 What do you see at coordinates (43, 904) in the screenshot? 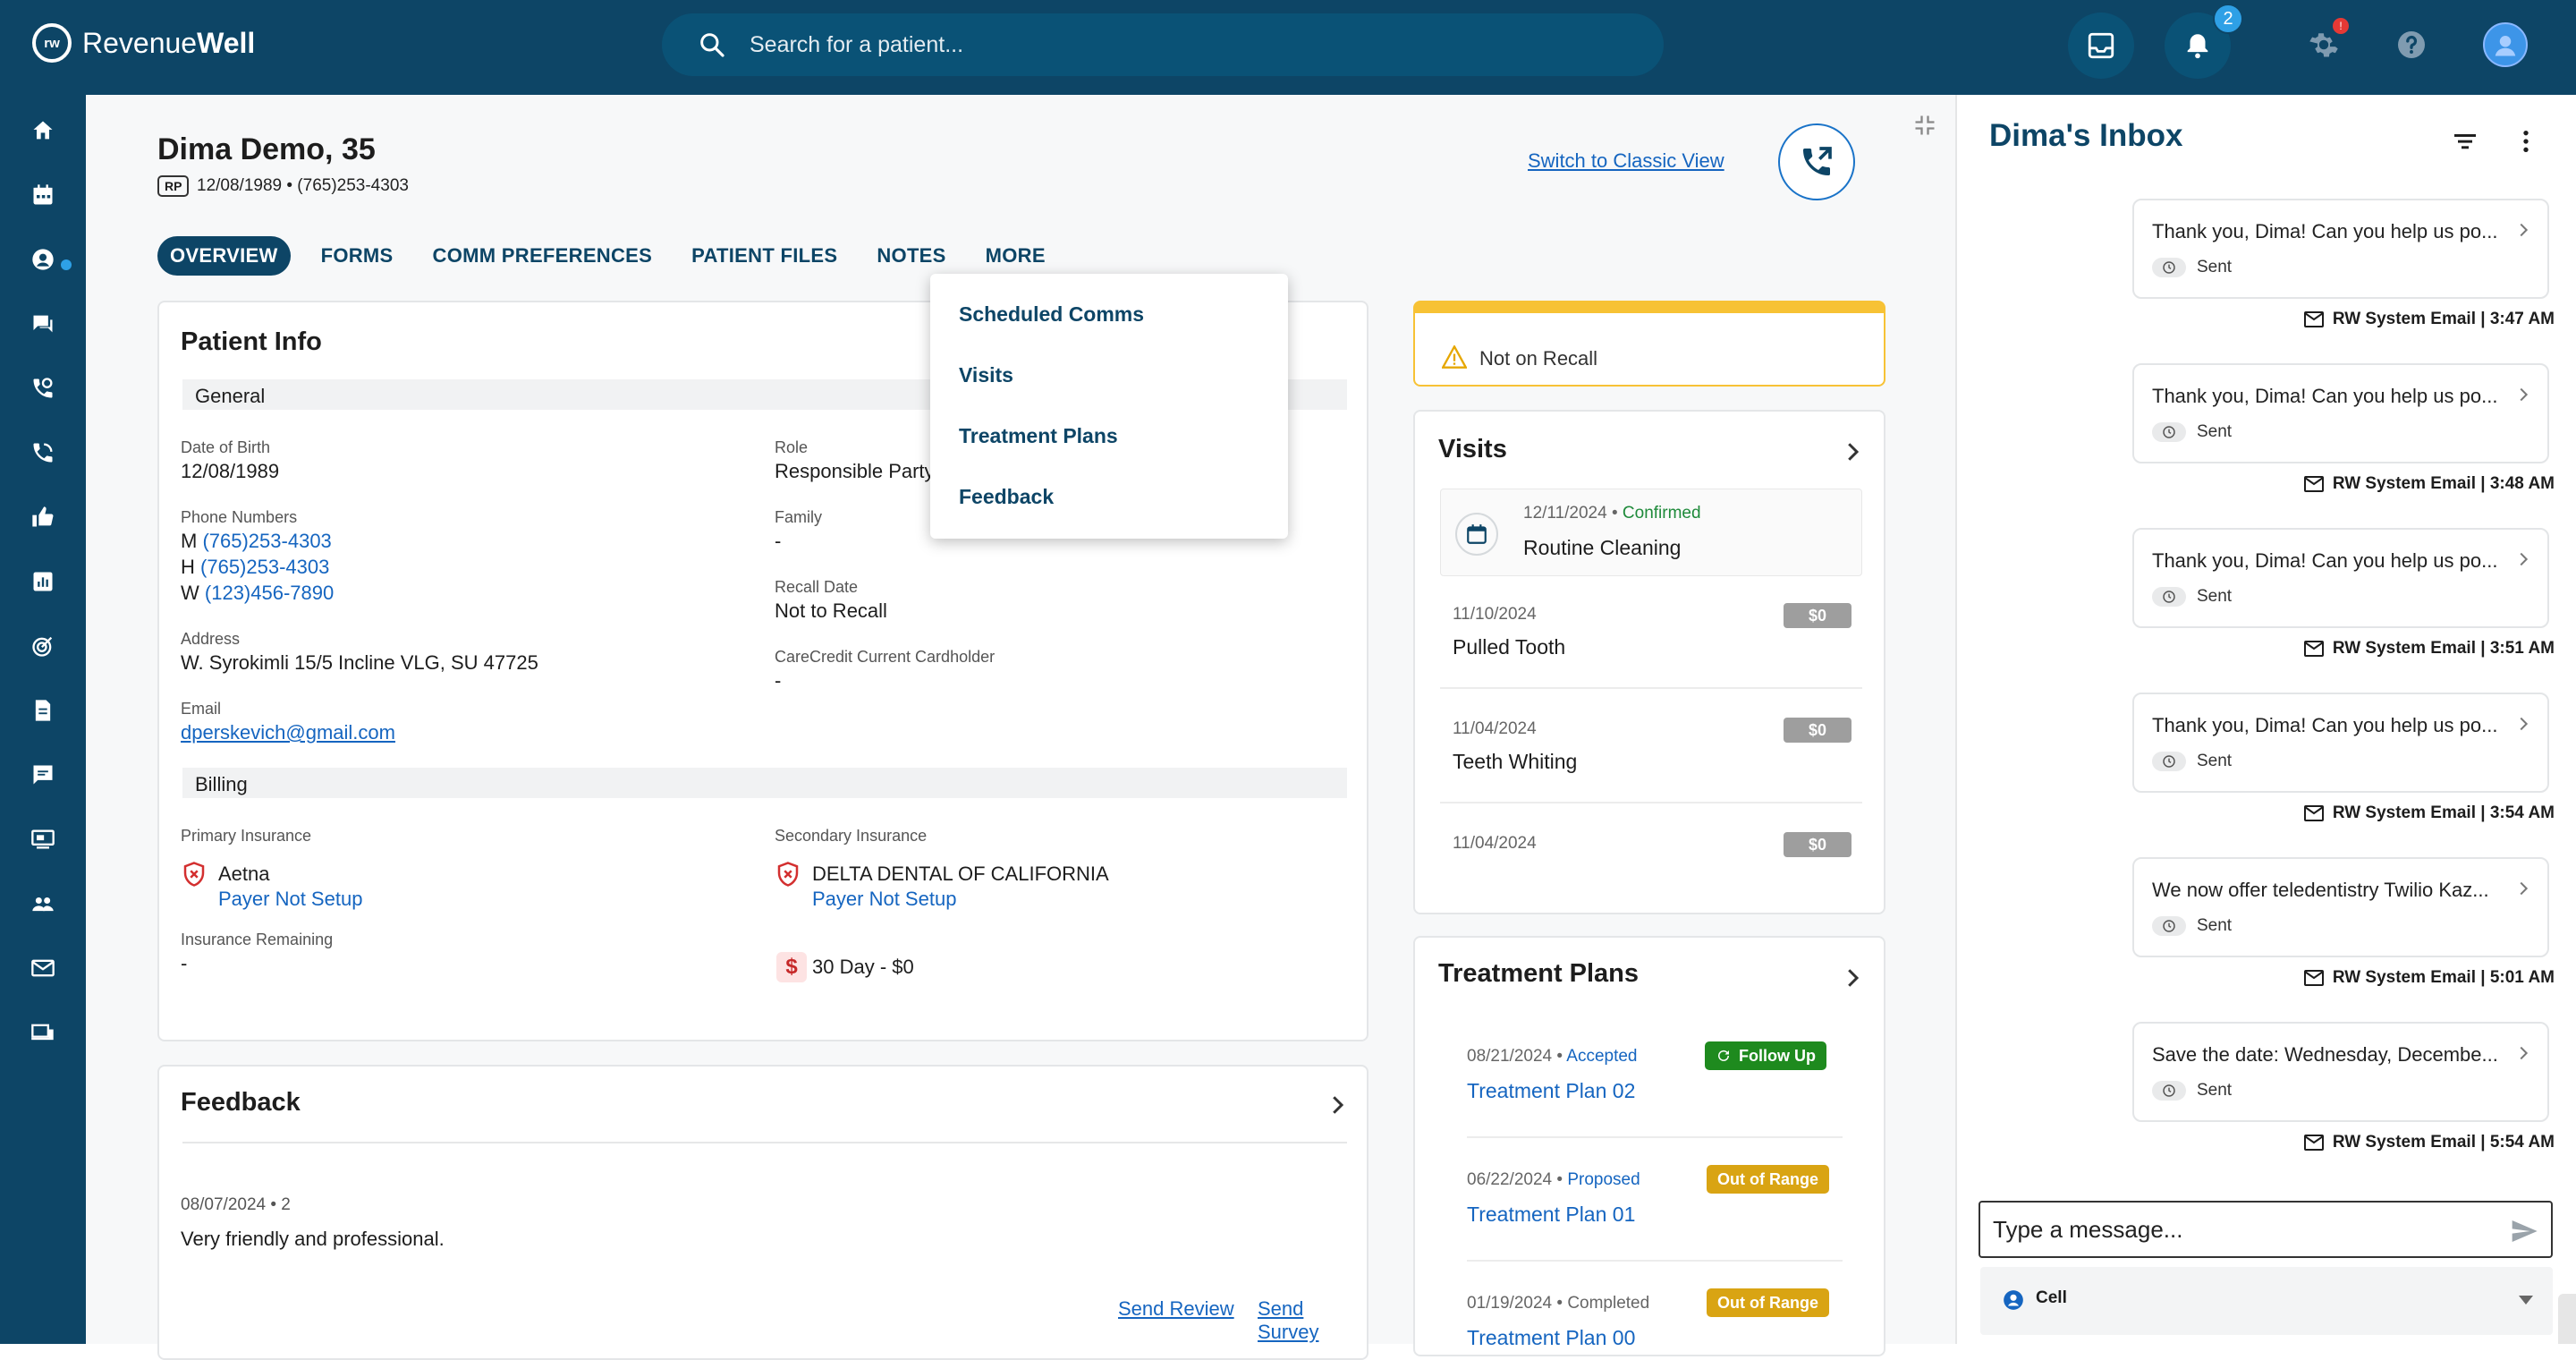
I see `sidebar-team` at bounding box center [43, 904].